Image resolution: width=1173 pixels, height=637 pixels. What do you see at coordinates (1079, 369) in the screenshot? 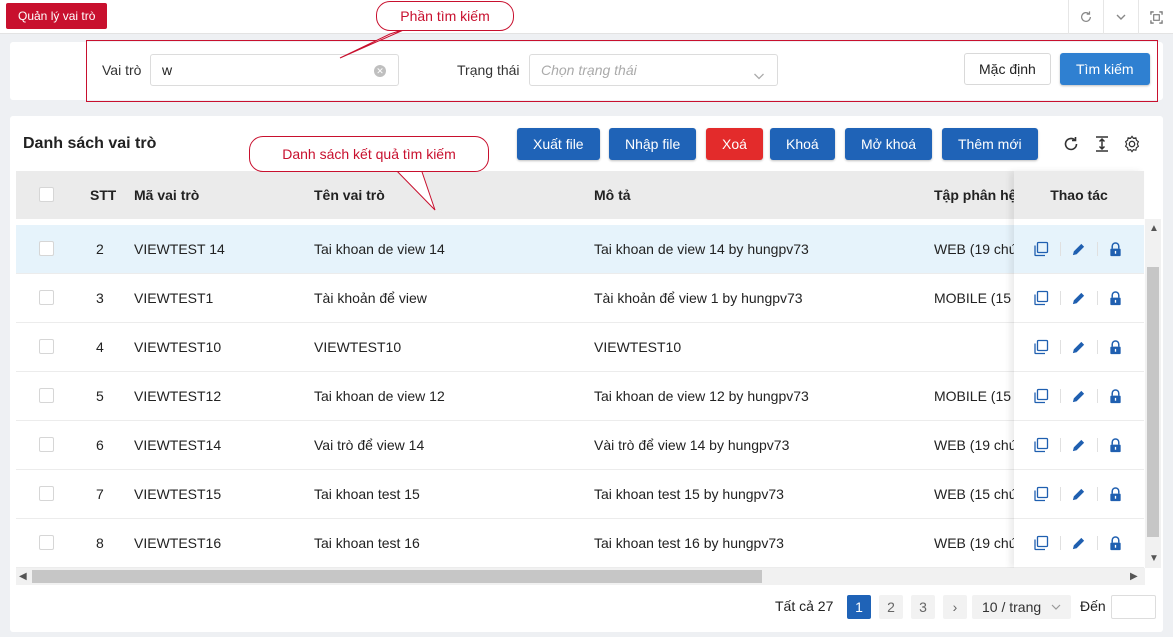
I see `actions-column: Thao tác` at bounding box center [1079, 369].